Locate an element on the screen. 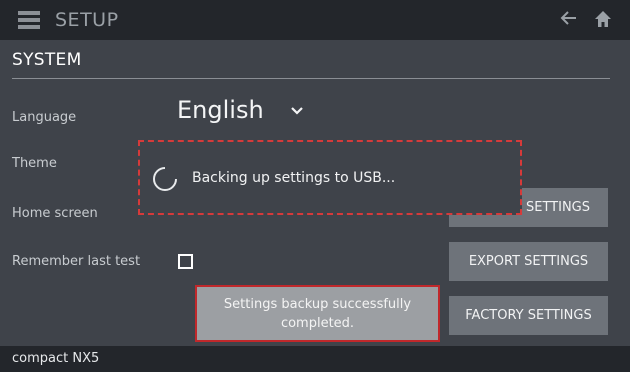 The height and width of the screenshot is (372, 630). arrow-left-icon is located at coordinates (569, 19).